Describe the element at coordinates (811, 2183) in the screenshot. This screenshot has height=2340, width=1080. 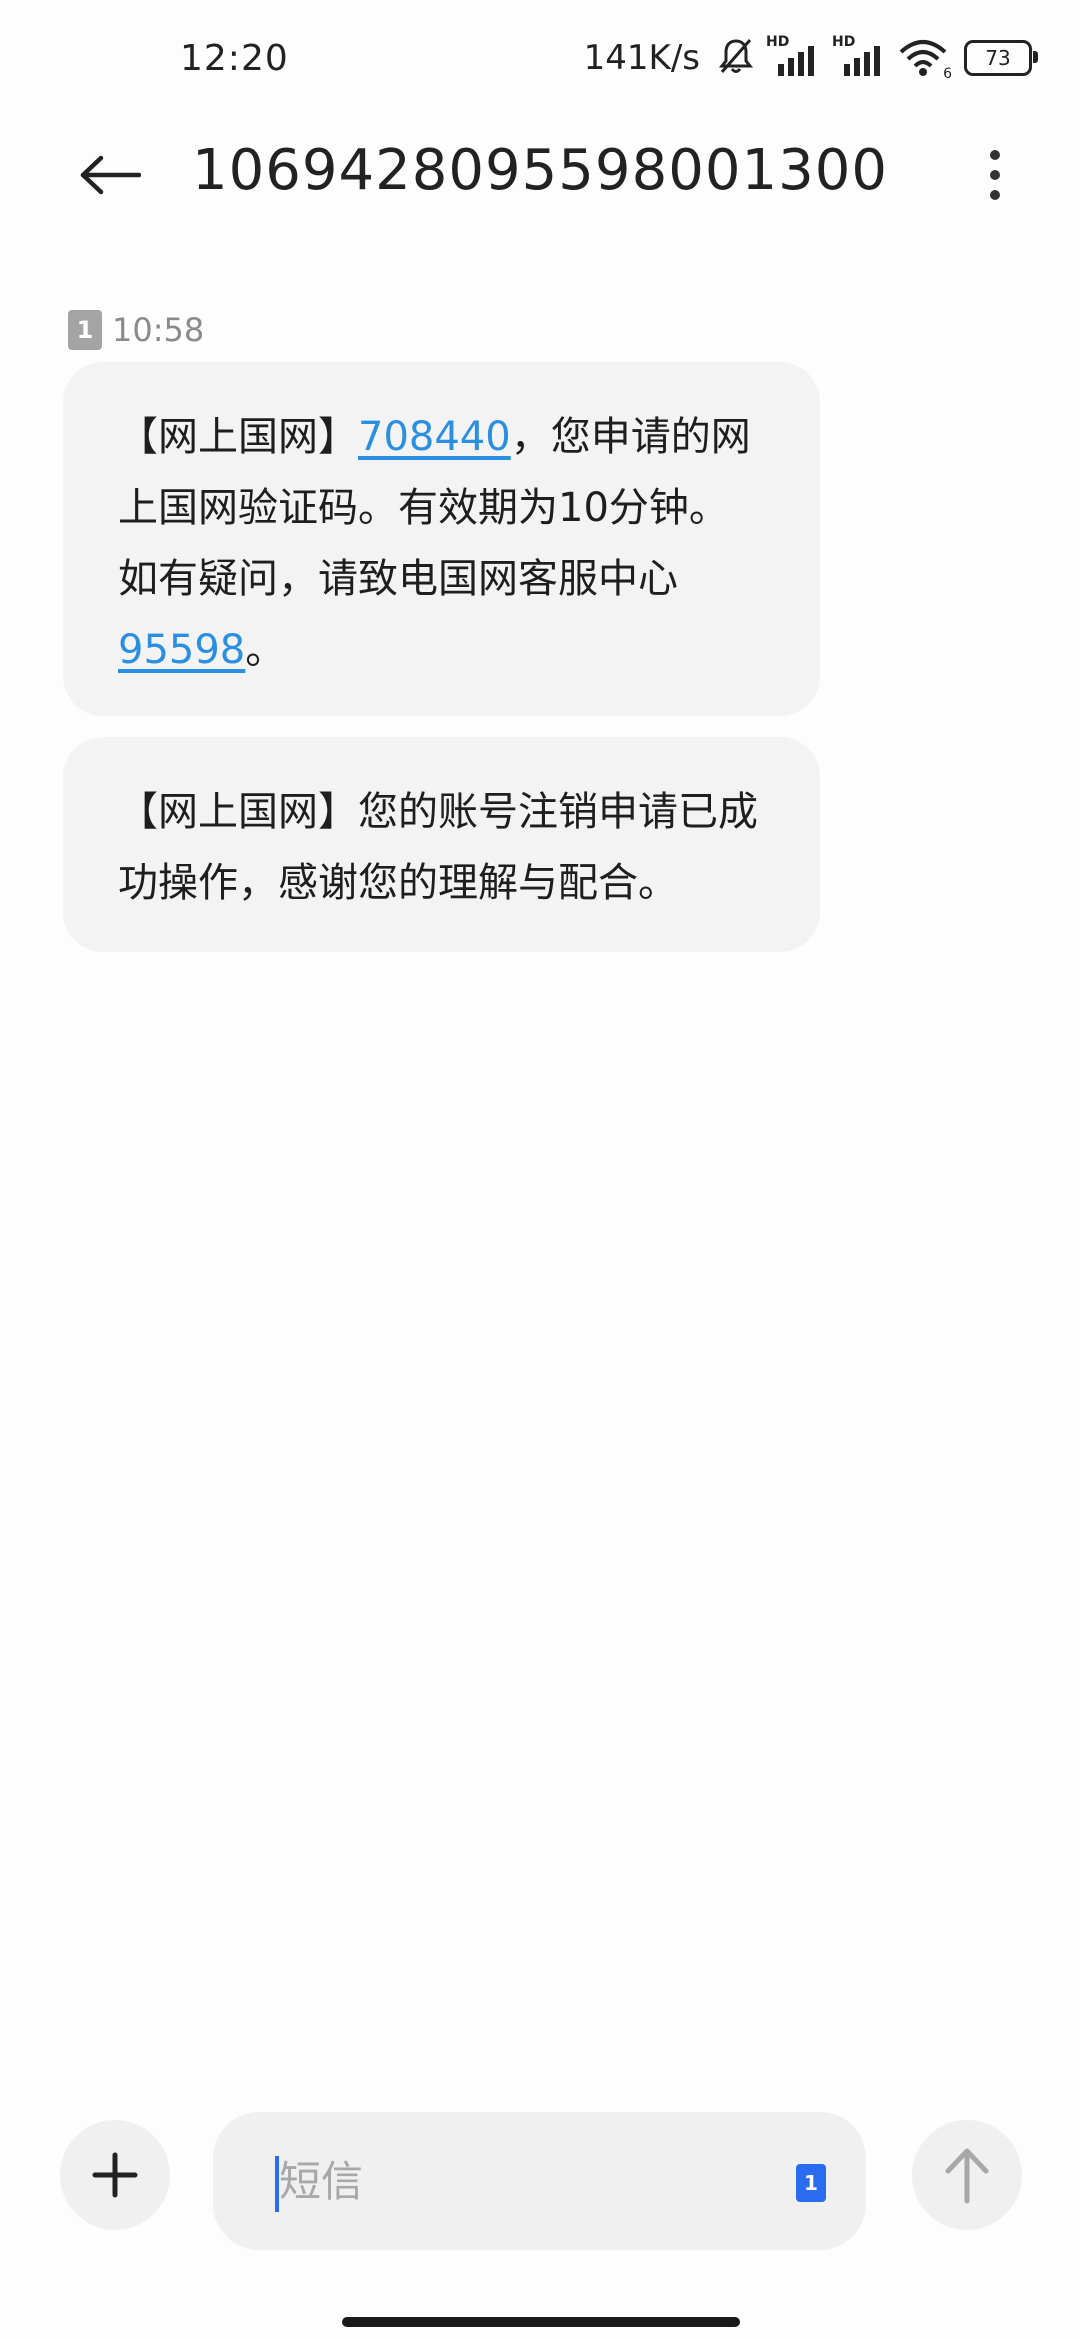
I see `sim-select-button: 1` at that location.